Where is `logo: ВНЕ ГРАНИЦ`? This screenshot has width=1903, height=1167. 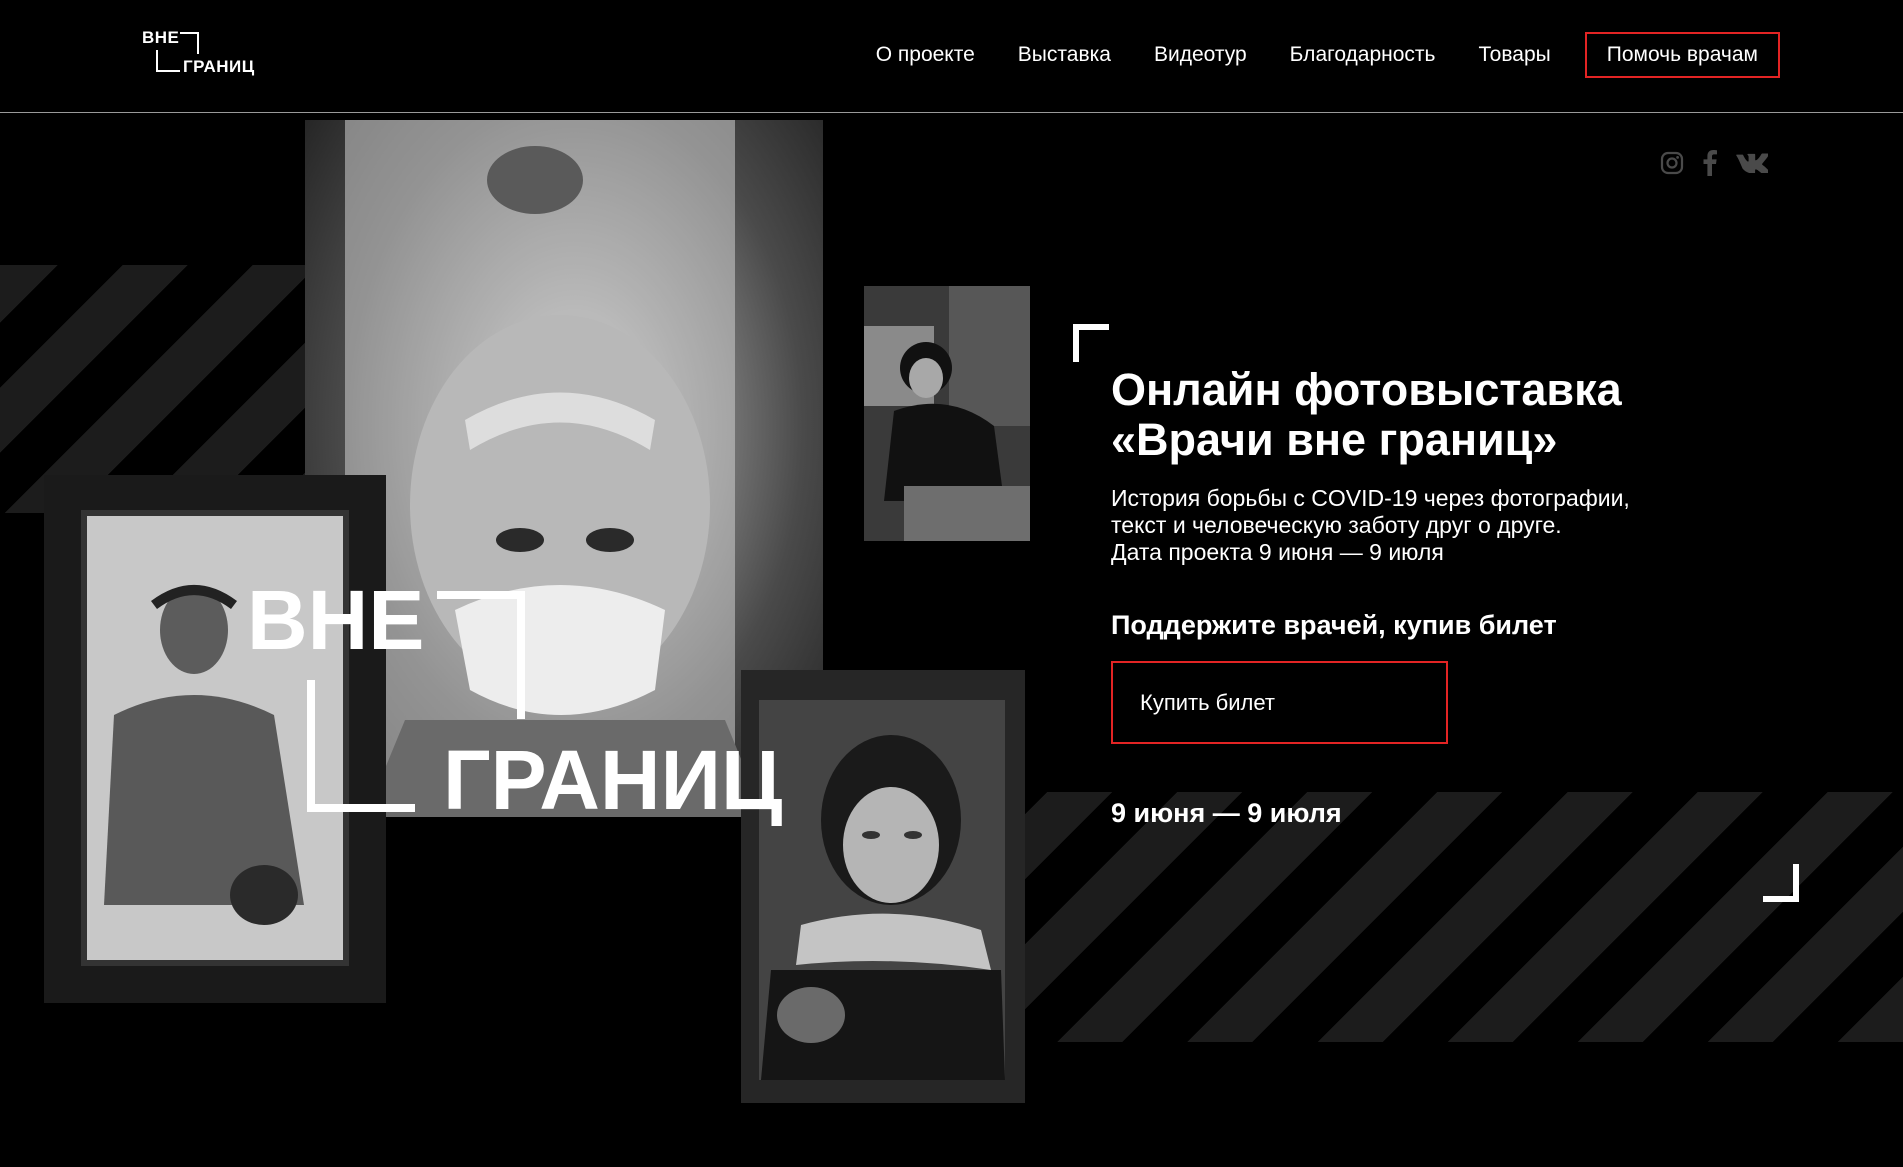 logo: ВНЕ ГРАНИЦ is located at coordinates (202, 55).